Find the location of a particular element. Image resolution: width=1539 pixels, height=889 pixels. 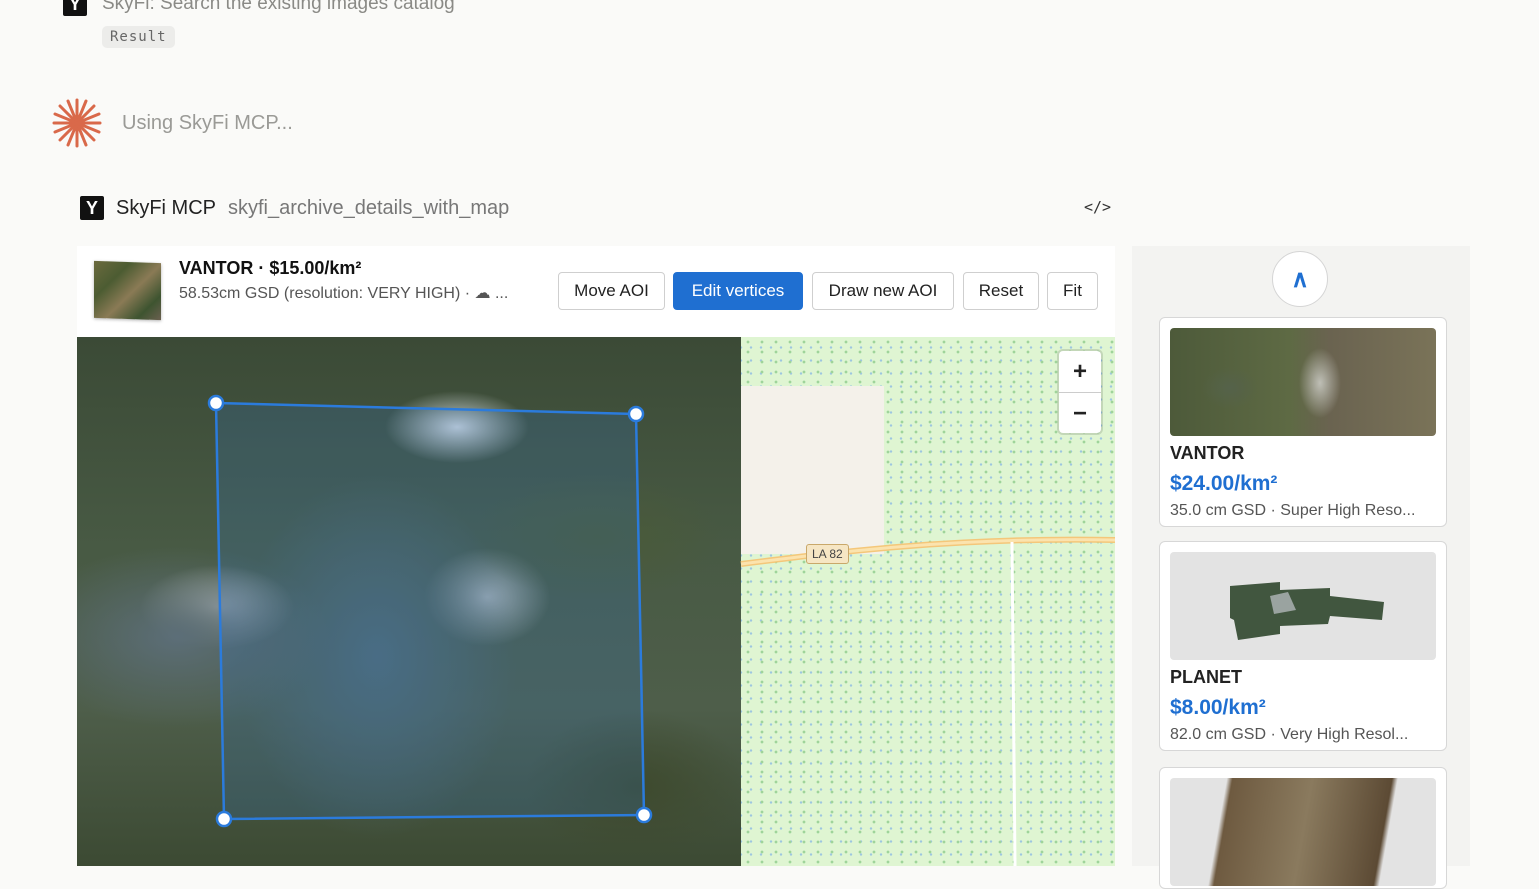

image-thumbnail is located at coordinates (127, 290).